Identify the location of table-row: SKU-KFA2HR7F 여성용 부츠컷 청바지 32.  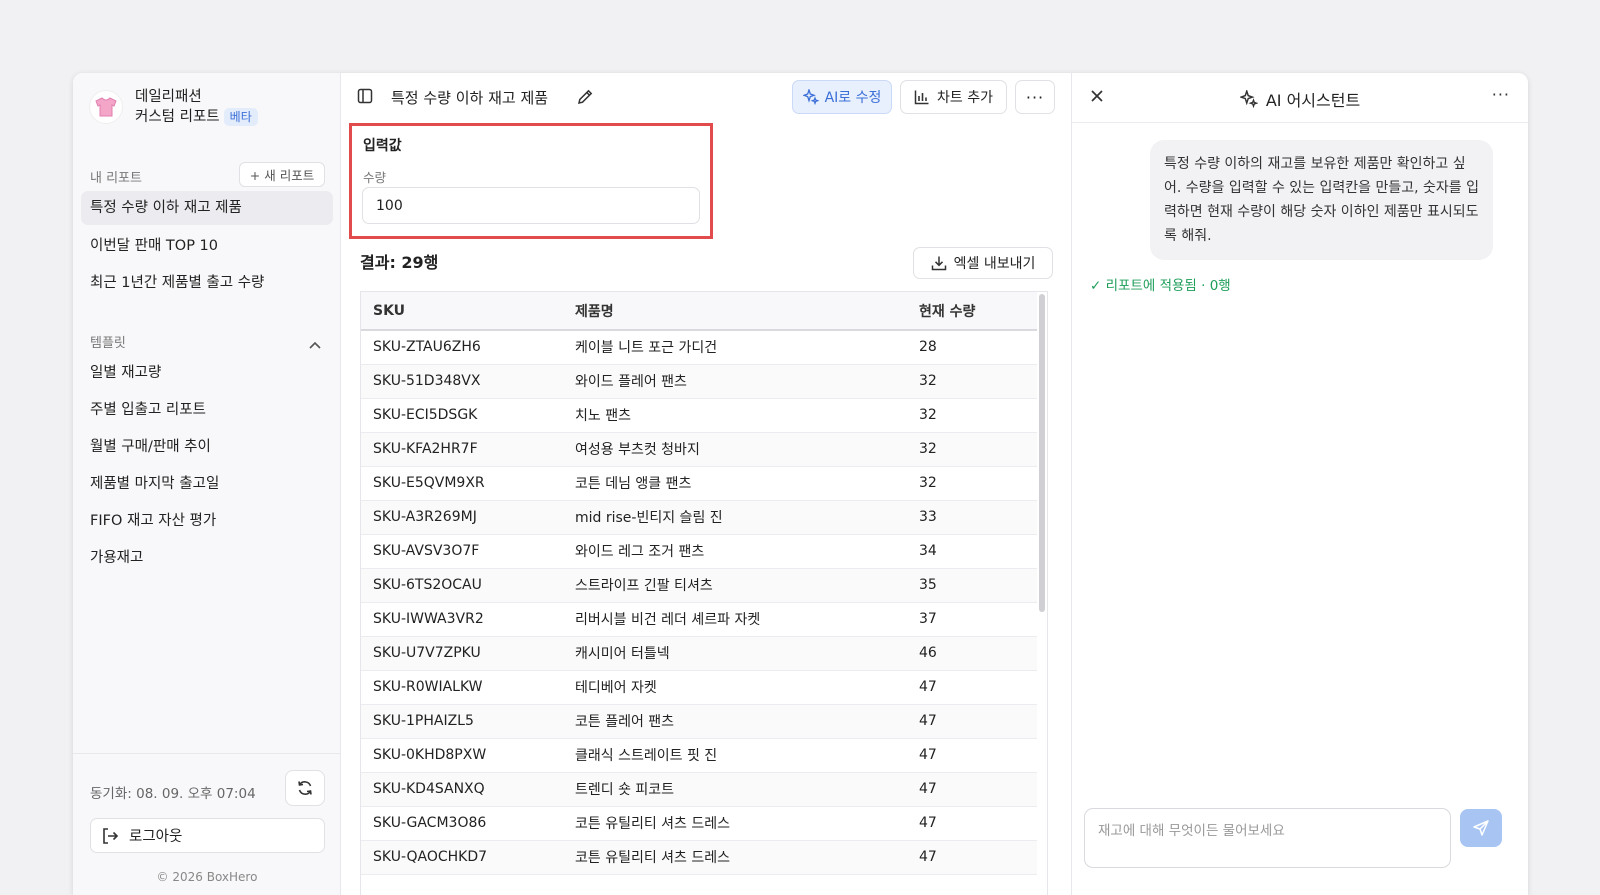
(699, 449).